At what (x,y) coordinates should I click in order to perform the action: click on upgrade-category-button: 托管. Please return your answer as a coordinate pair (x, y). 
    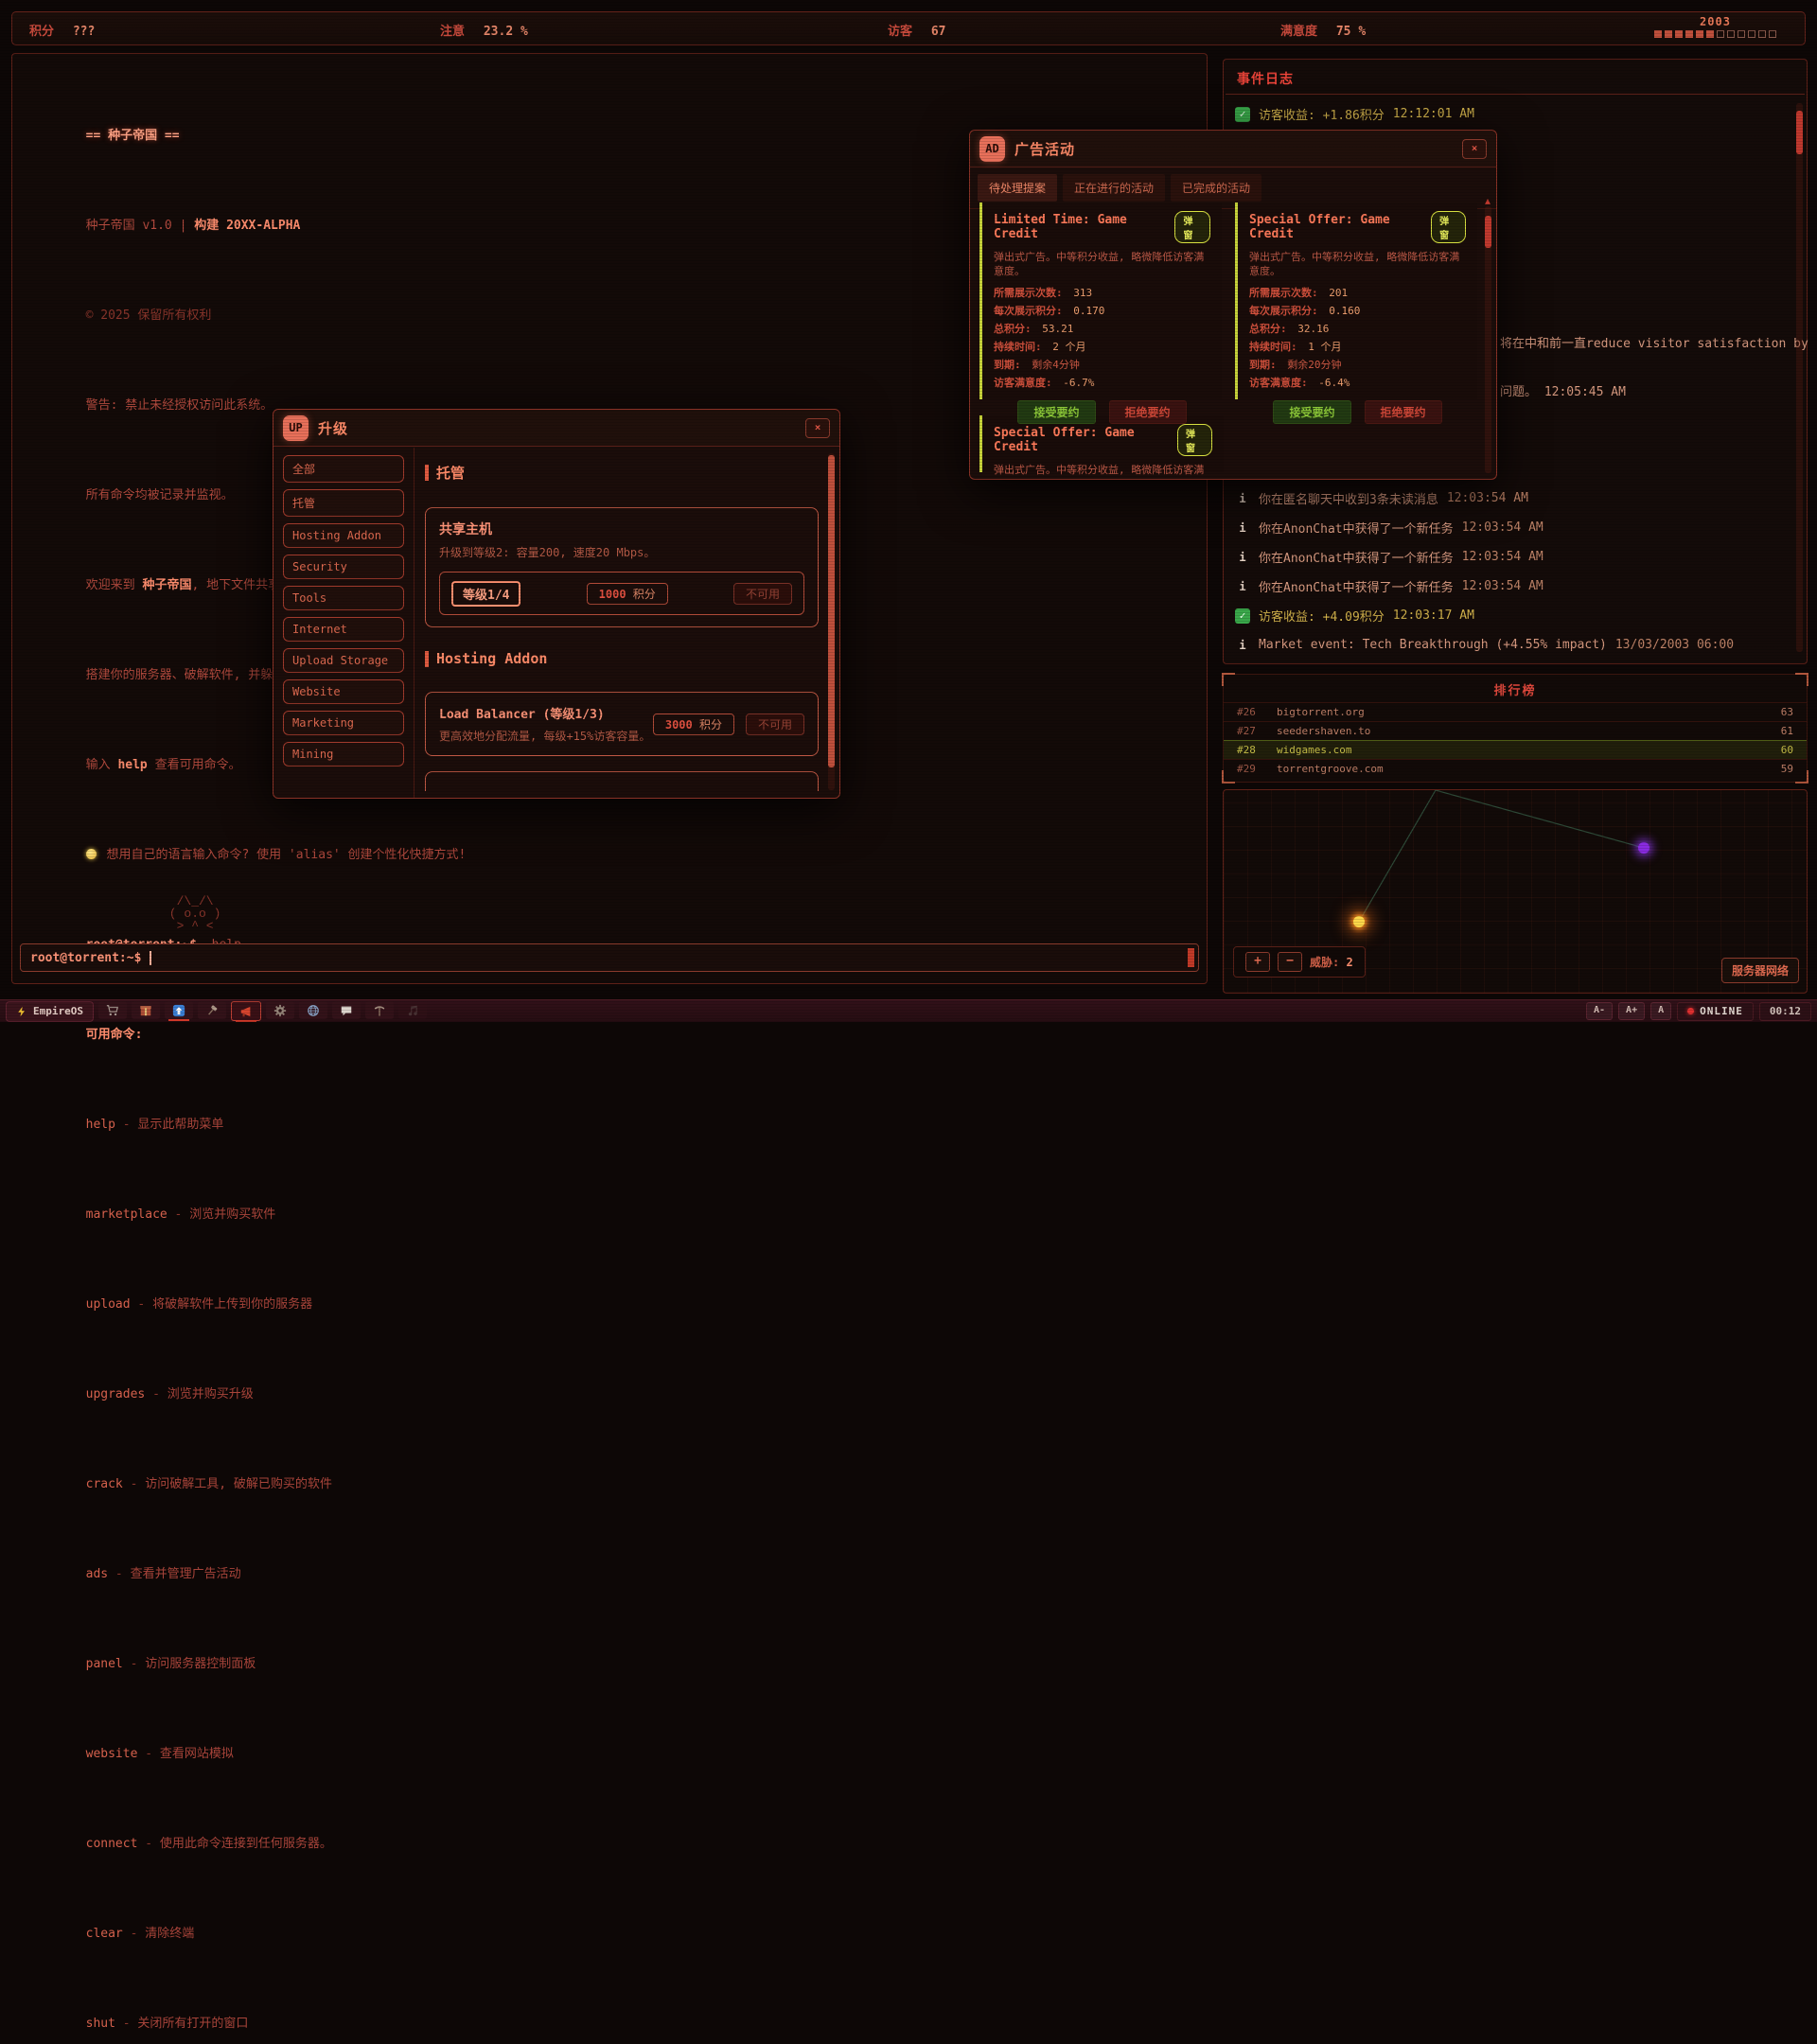
    Looking at the image, I should click on (343, 503).